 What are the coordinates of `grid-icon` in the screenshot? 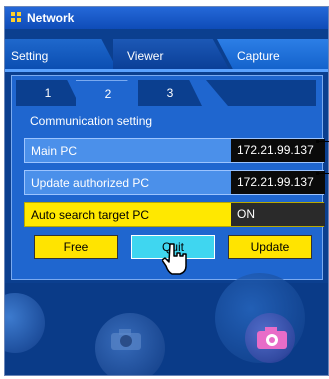 It's located at (17, 18).